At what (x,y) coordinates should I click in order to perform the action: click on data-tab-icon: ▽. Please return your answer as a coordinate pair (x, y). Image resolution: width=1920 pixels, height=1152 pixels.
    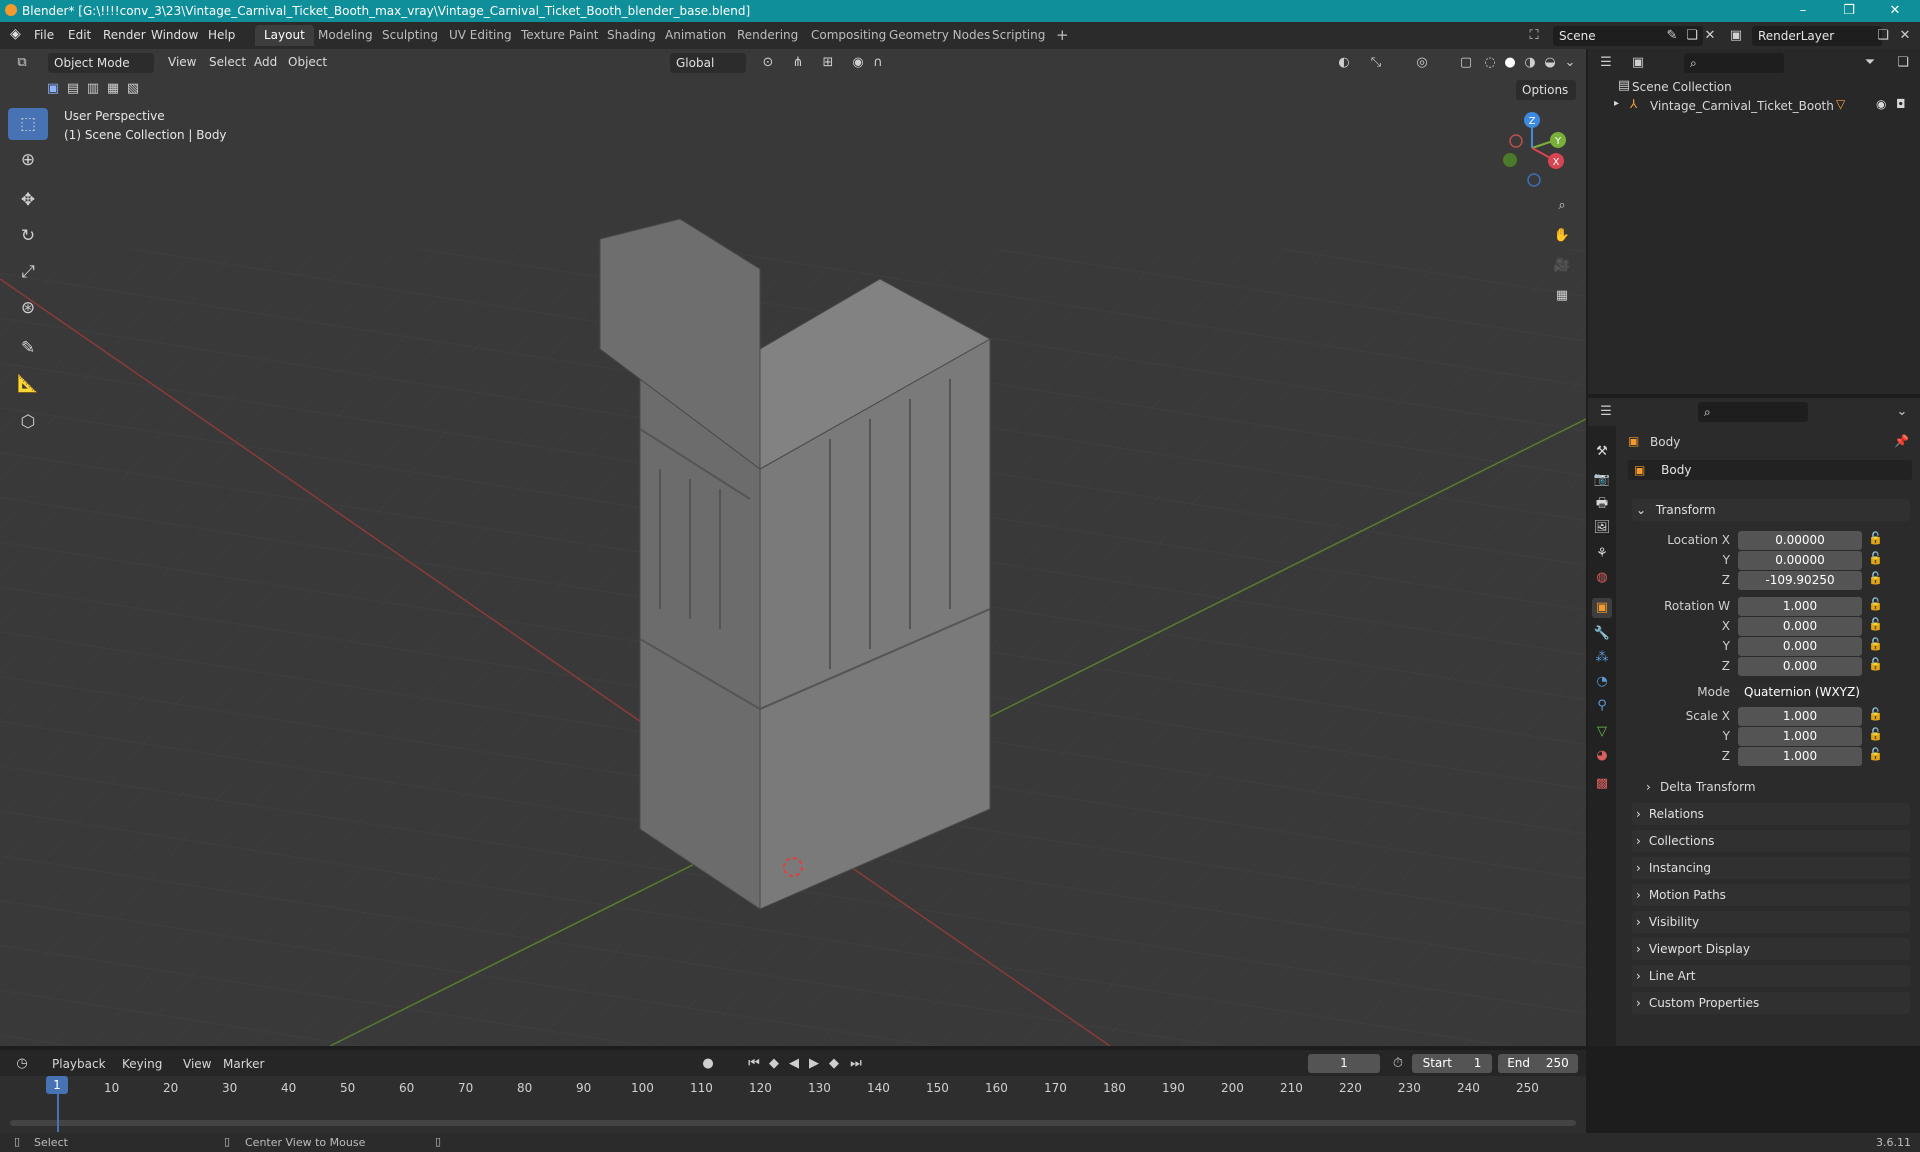
    Looking at the image, I should click on (1602, 732).